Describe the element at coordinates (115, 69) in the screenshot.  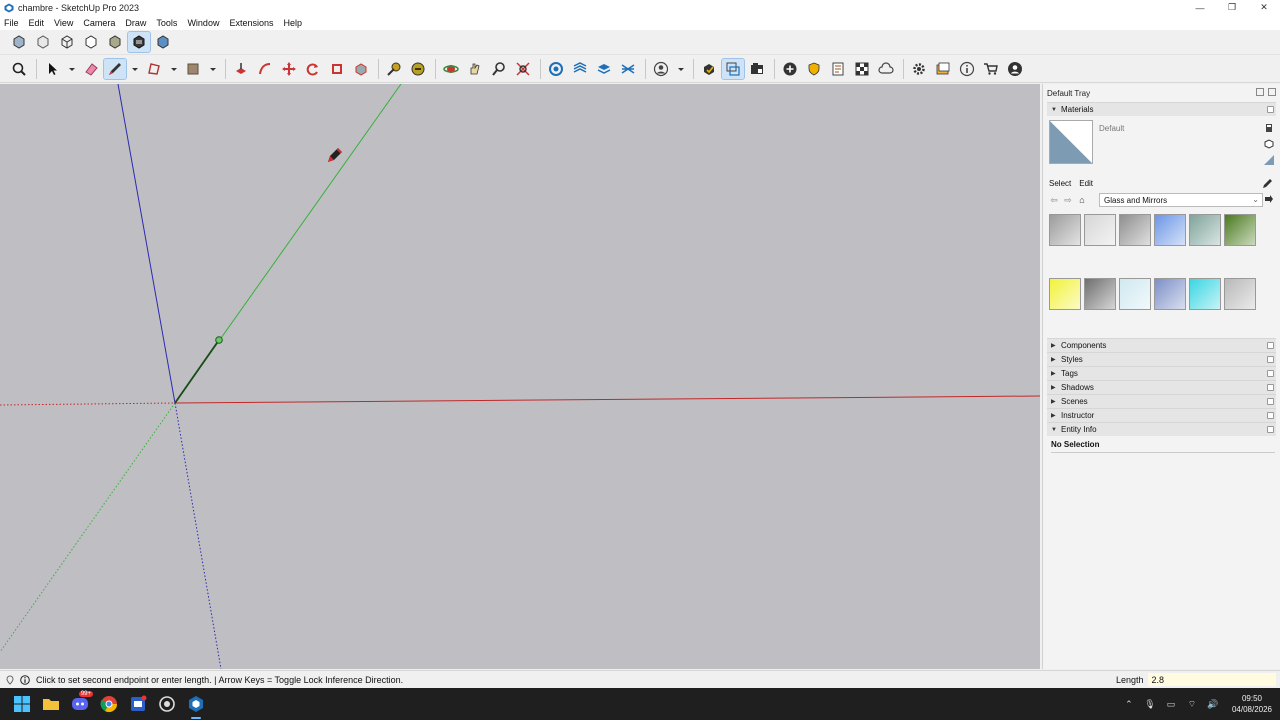
I see `line-tool-button` at that location.